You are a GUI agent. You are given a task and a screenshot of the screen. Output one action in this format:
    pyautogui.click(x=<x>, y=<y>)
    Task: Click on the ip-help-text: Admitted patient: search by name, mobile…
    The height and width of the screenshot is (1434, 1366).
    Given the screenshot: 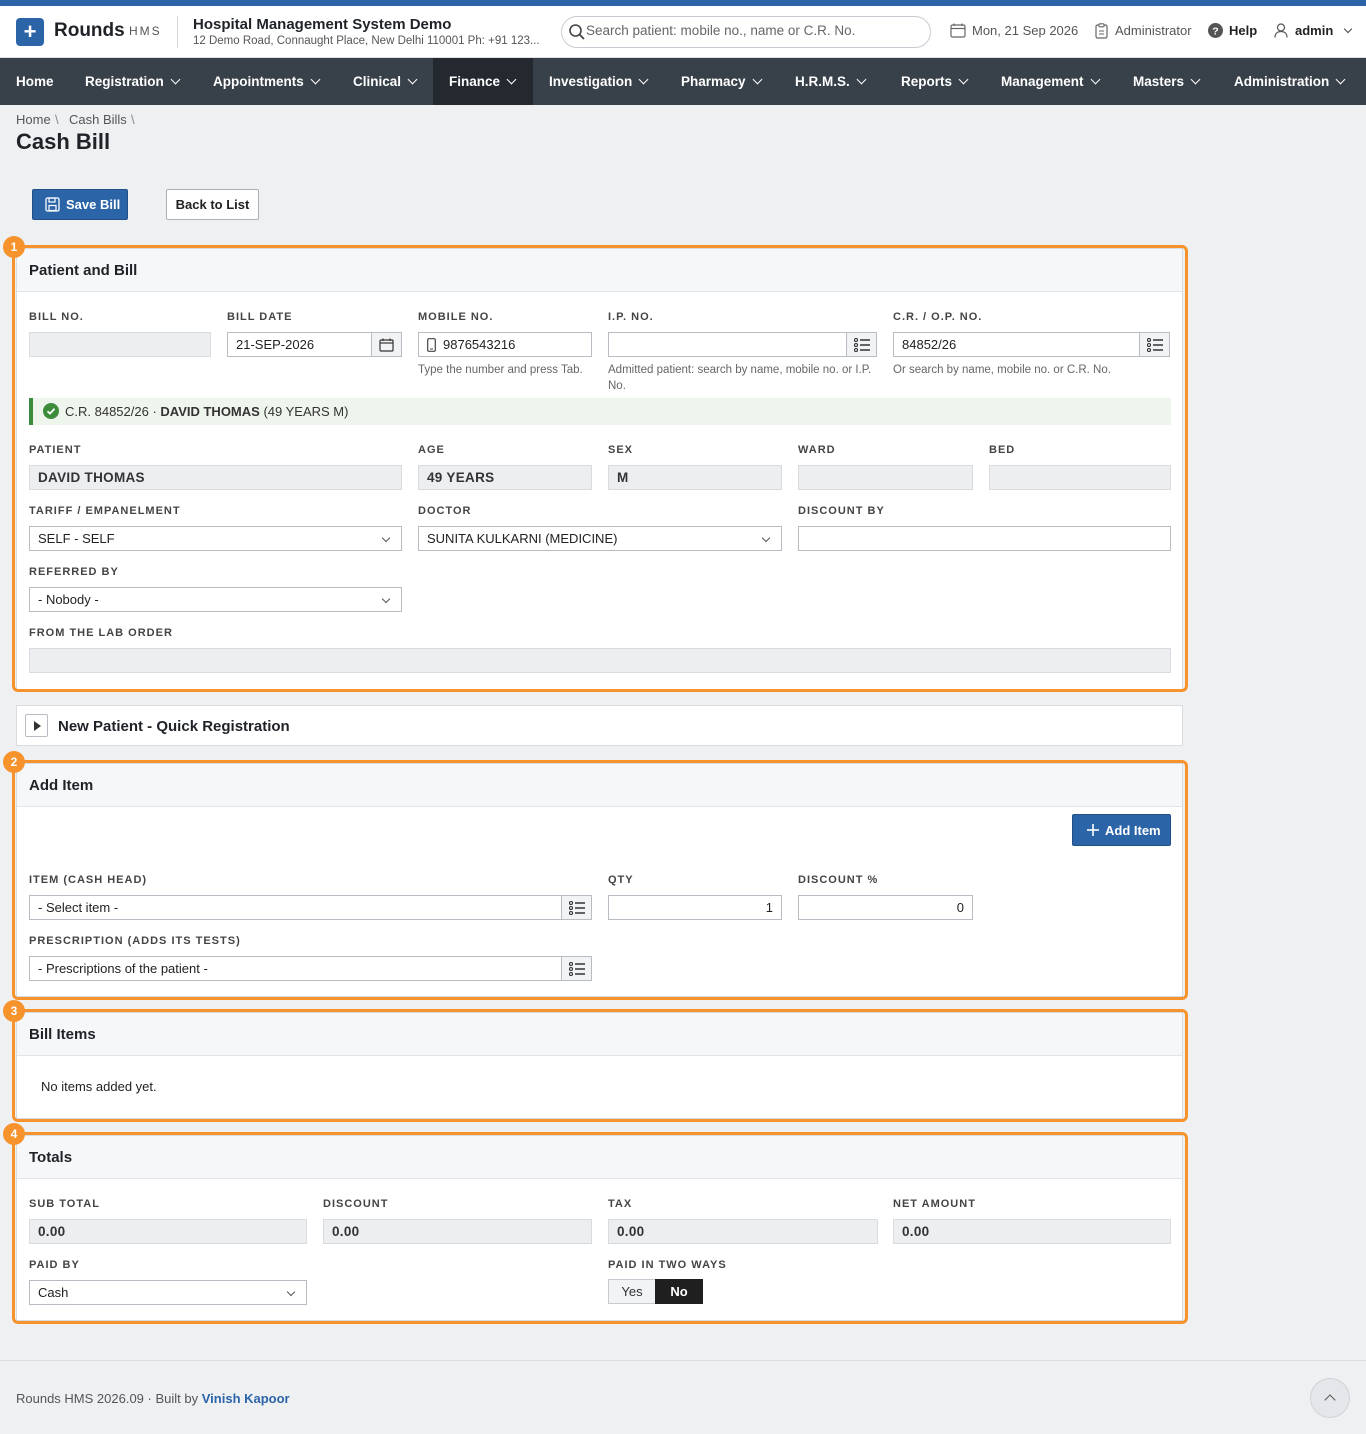 What is the action you would take?
    pyautogui.click(x=740, y=378)
    